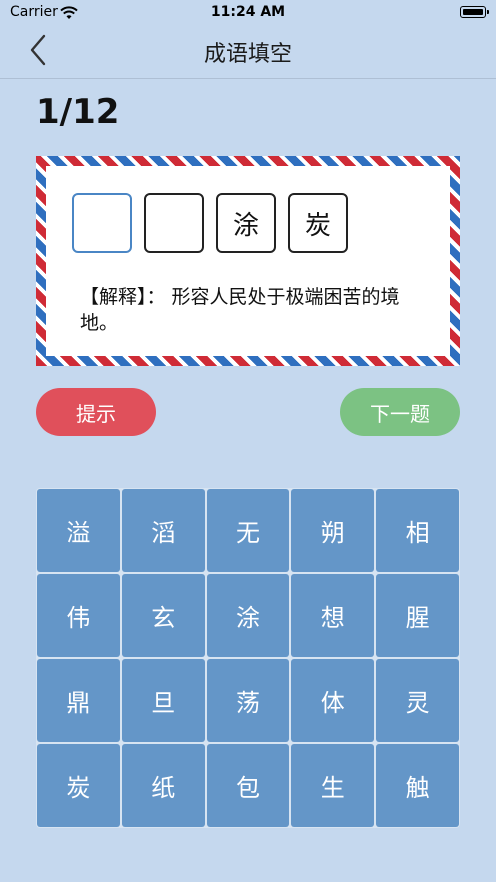 The width and height of the screenshot is (496, 882). Describe the element at coordinates (78, 700) in the screenshot. I see `character-tile: 鼎` at that location.